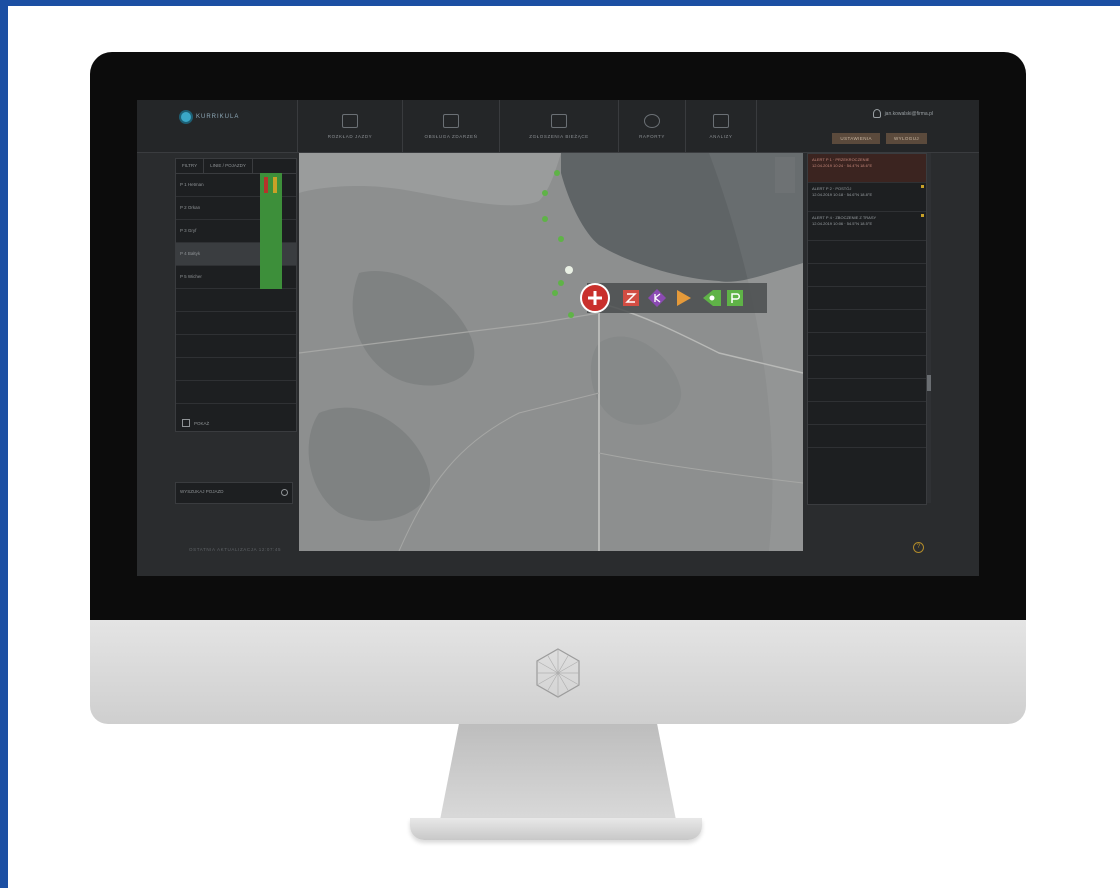 The image size is (1120, 888). What do you see at coordinates (929, 383) in the screenshot?
I see `scrollbar-thumb` at bounding box center [929, 383].